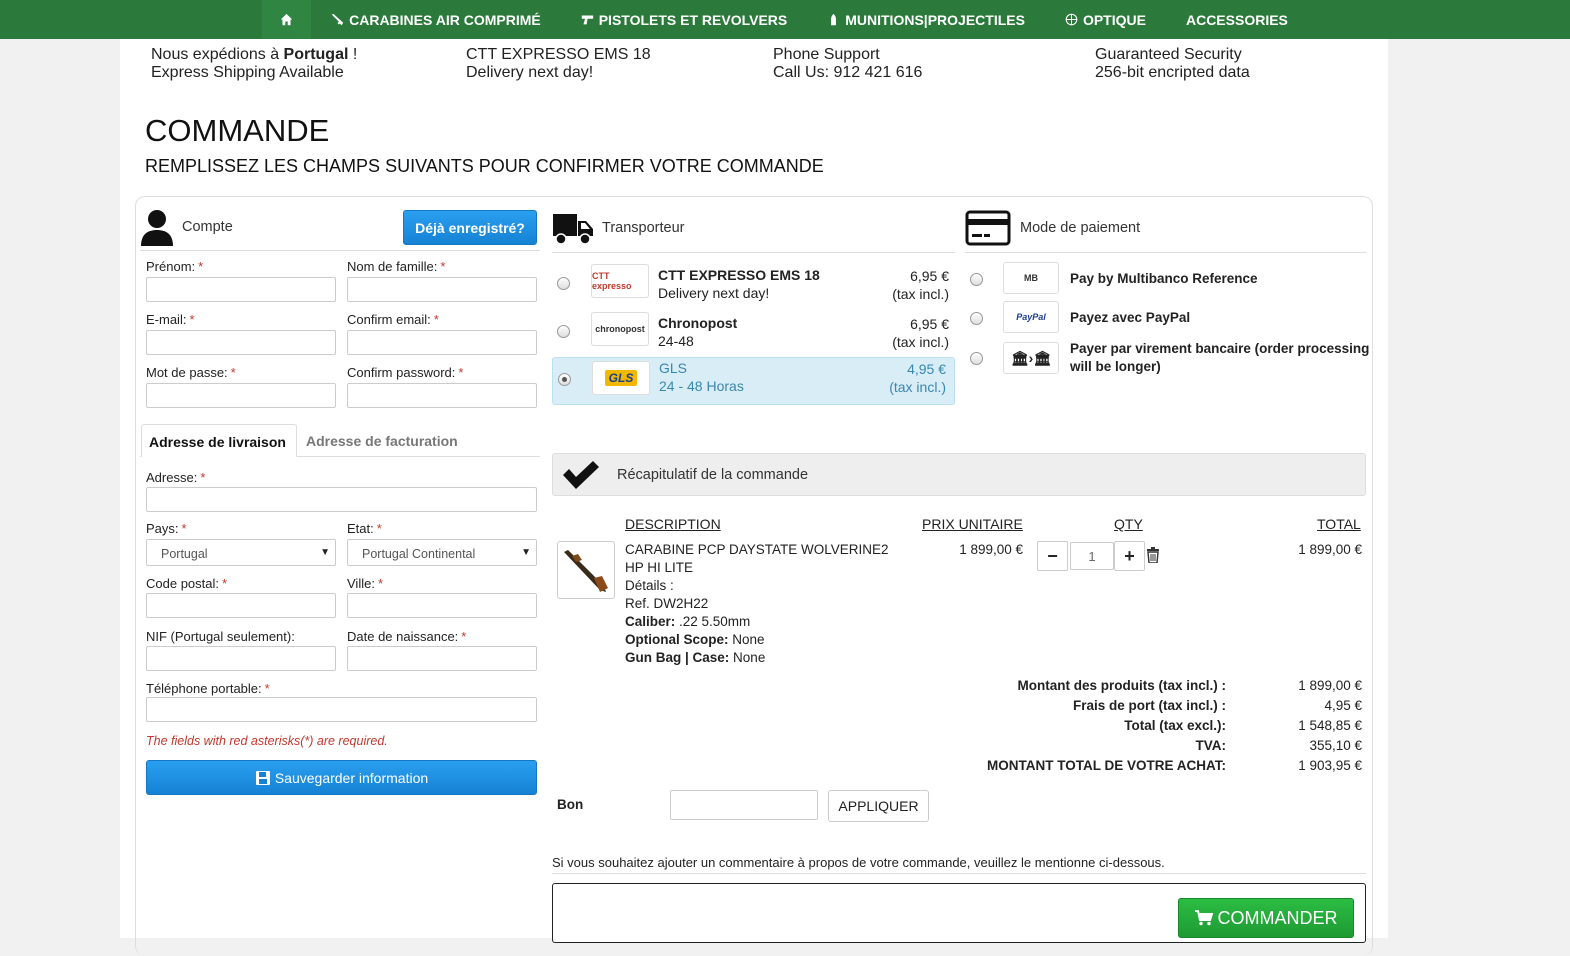 This screenshot has width=1570, height=956. What do you see at coordinates (1129, 556) in the screenshot?
I see `qty-increase-button: +` at bounding box center [1129, 556].